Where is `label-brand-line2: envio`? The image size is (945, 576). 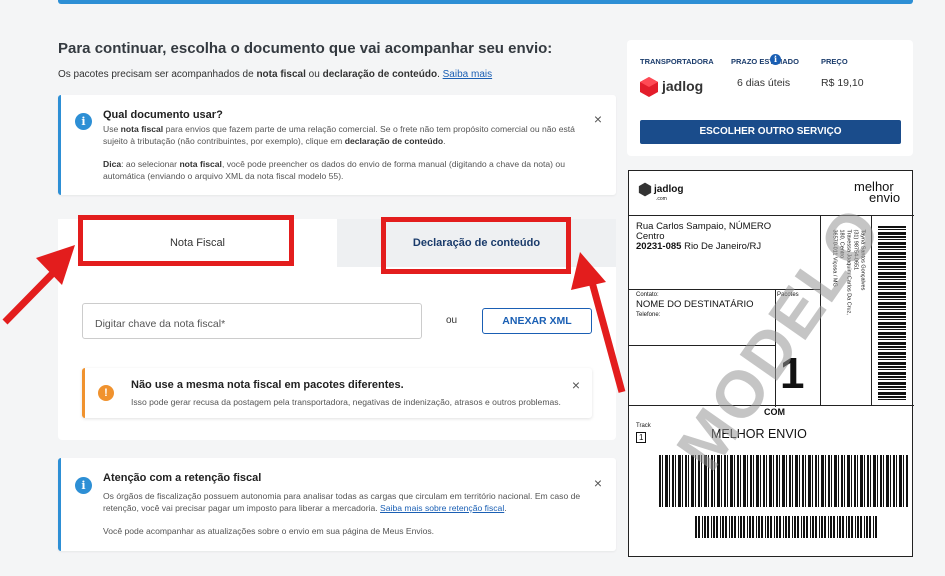
label-brand-line2: envio is located at coordinates (885, 197).